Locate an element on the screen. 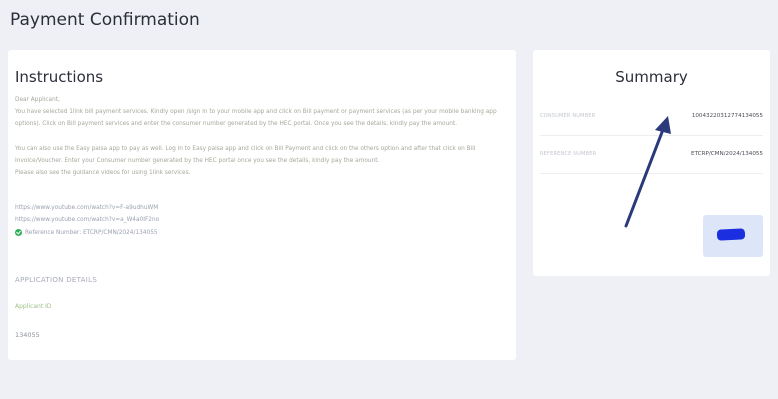 The height and width of the screenshot is (399, 778). redacted-action-button is located at coordinates (733, 236).